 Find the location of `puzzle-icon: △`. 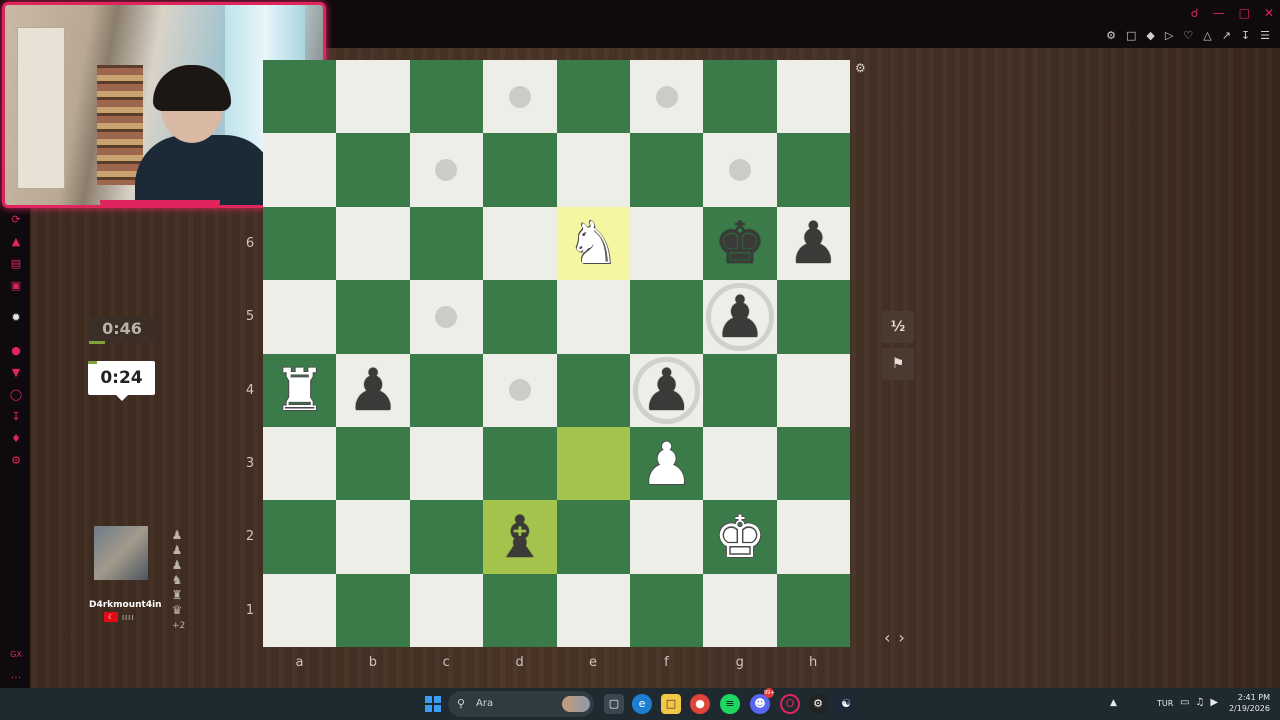

puzzle-icon: △ is located at coordinates (1207, 35).